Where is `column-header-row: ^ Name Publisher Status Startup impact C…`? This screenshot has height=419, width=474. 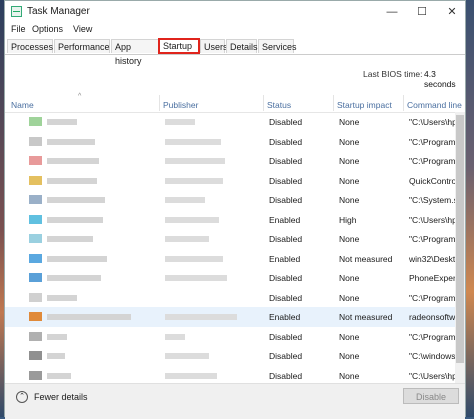 column-header-row: ^ Name Publisher Status Startup impact C… is located at coordinates (235, 102).